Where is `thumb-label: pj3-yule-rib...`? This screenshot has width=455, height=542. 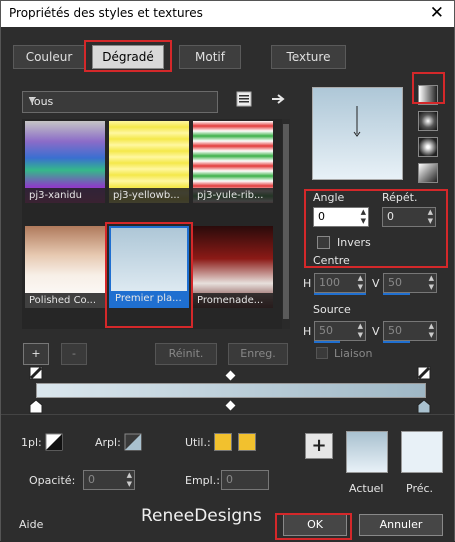
thumb-label: pj3-yule-rib... is located at coordinates (233, 195).